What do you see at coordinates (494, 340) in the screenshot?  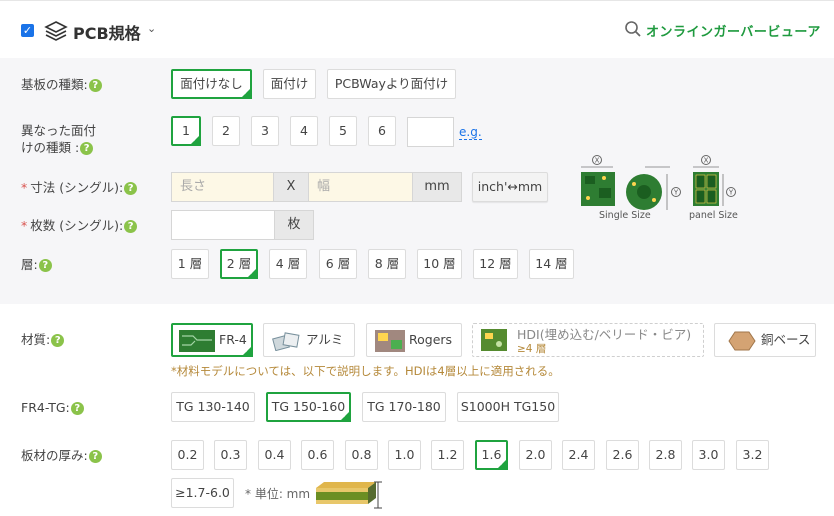 I see `hdi-board-icon` at bounding box center [494, 340].